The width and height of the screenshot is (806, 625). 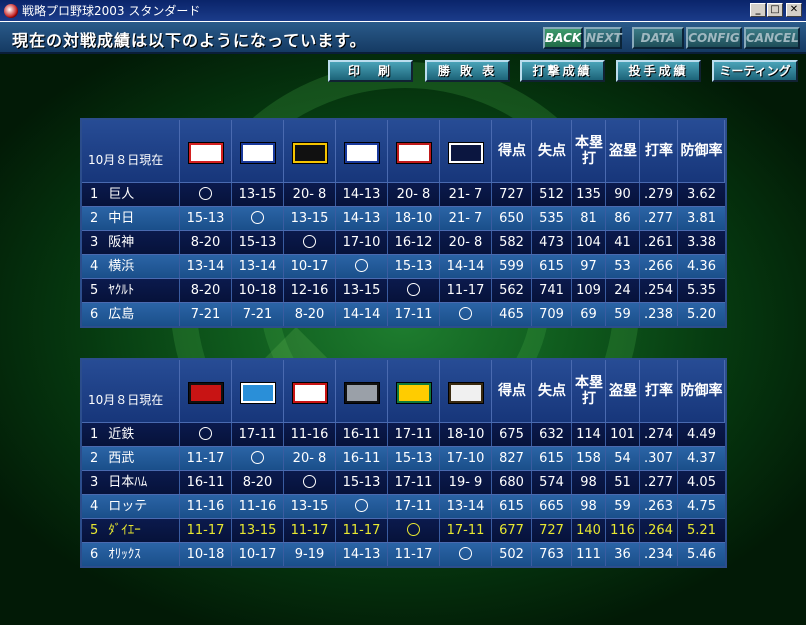 I want to click on head-to-head-cell: 13-14, so click(x=206, y=266).